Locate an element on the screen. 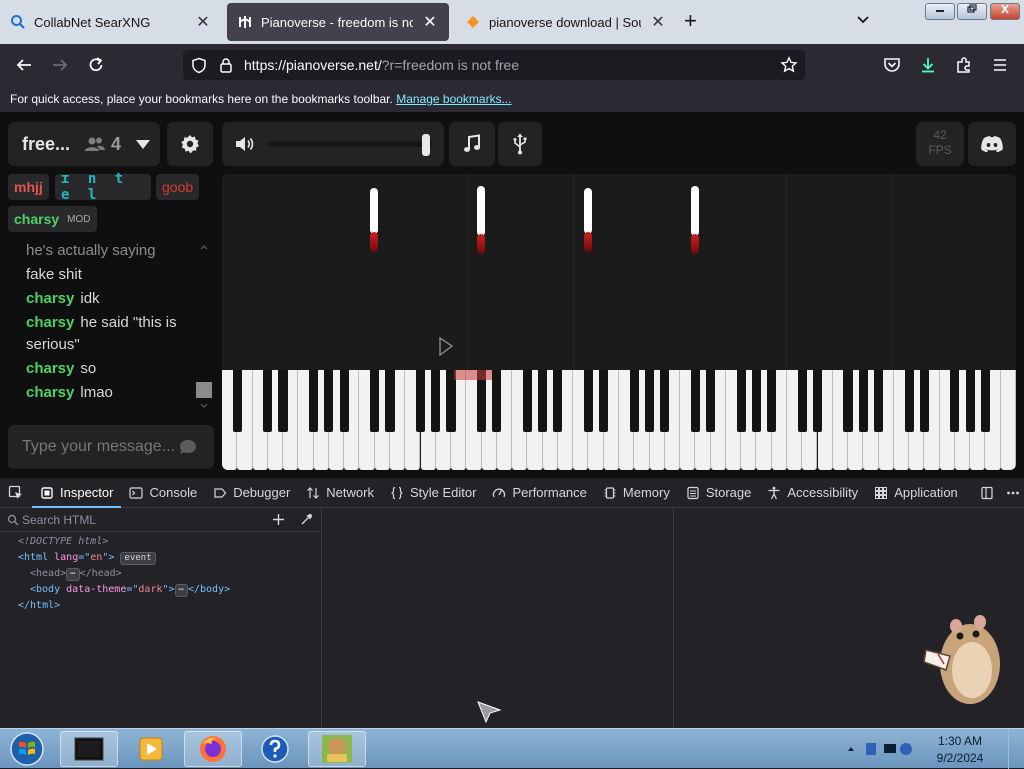 The height and width of the screenshot is (769, 1024). close-window-button is located at coordinates (1005, 11).